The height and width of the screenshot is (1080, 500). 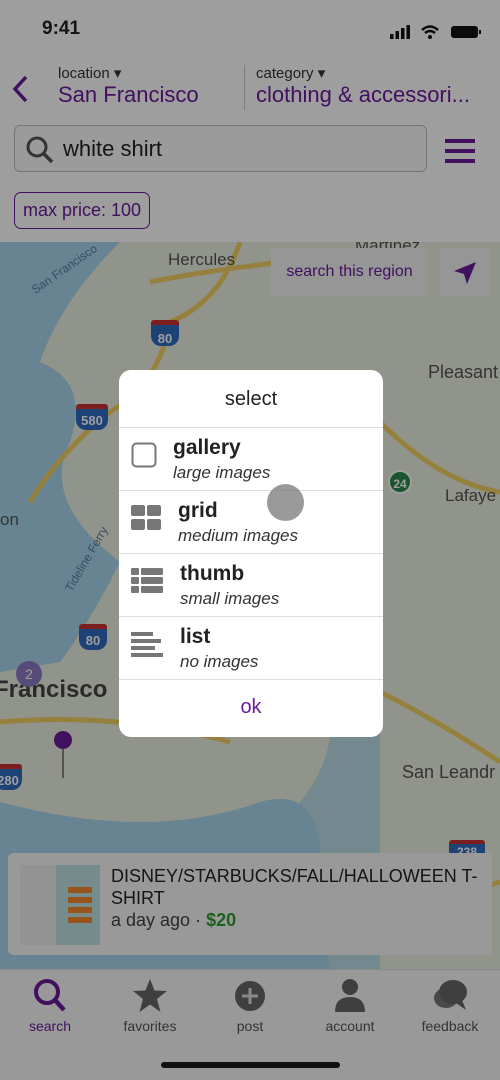 I want to click on option-subtitle: large images, so click(x=222, y=472).